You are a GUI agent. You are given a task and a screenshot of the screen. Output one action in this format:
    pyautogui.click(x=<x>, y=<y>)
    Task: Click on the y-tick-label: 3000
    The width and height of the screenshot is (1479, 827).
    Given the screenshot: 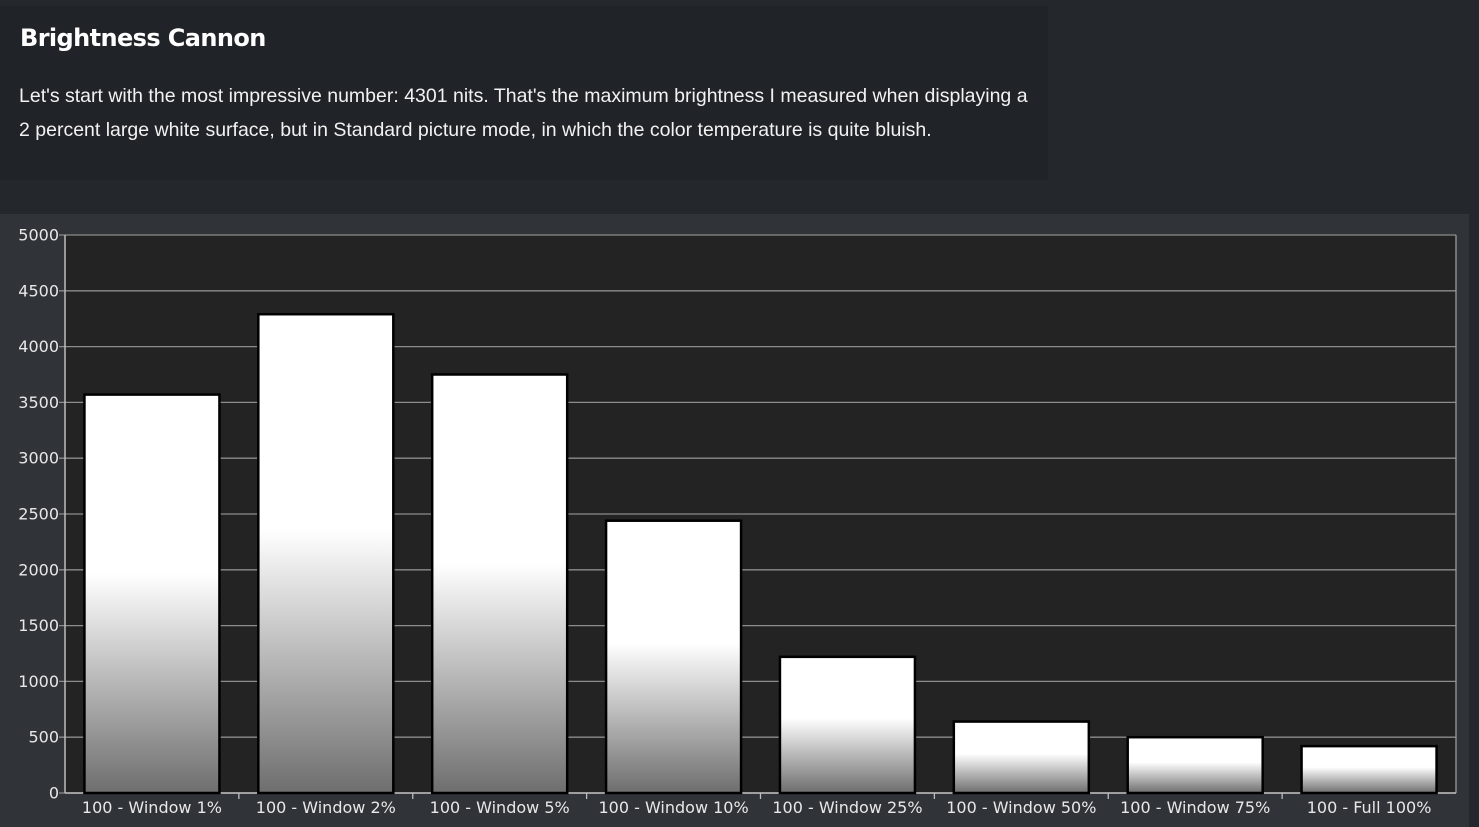 What is the action you would take?
    pyautogui.click(x=38, y=458)
    